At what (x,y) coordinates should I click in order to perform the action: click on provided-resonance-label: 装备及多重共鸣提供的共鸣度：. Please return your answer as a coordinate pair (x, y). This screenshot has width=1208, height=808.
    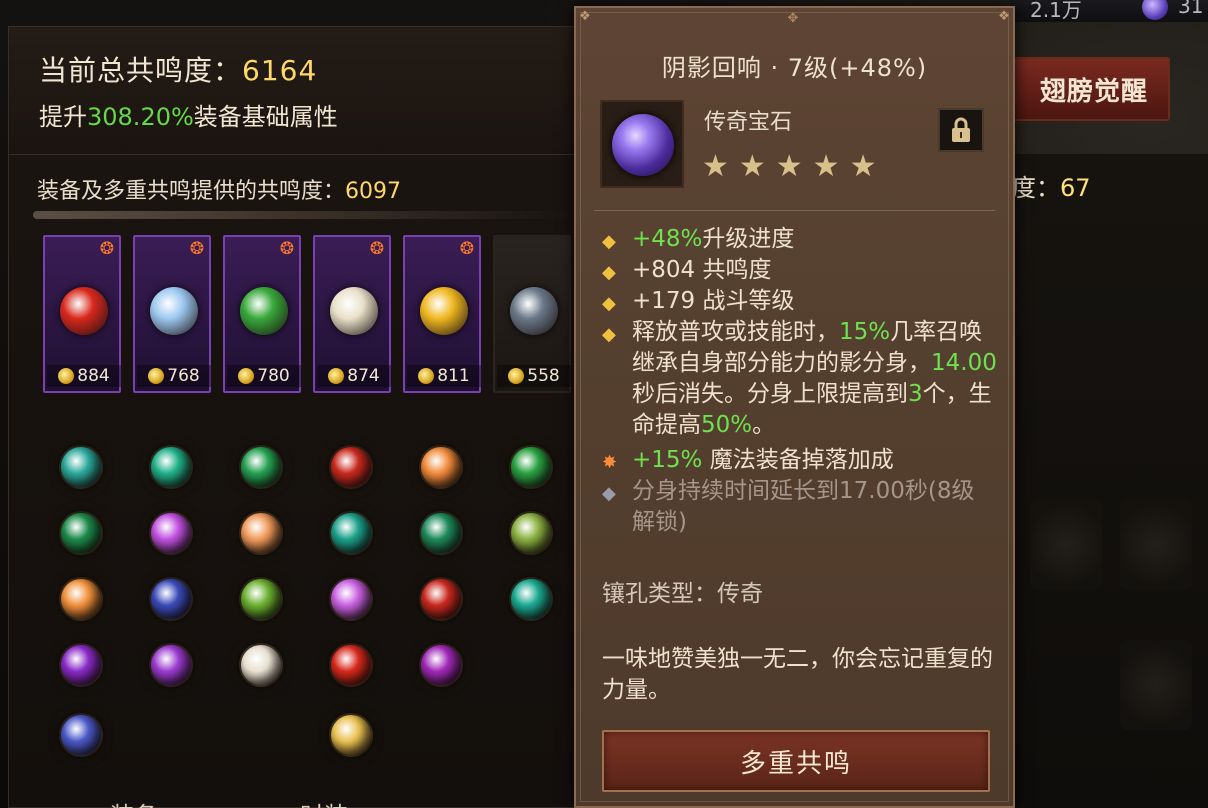
    Looking at the image, I should click on (191, 191).